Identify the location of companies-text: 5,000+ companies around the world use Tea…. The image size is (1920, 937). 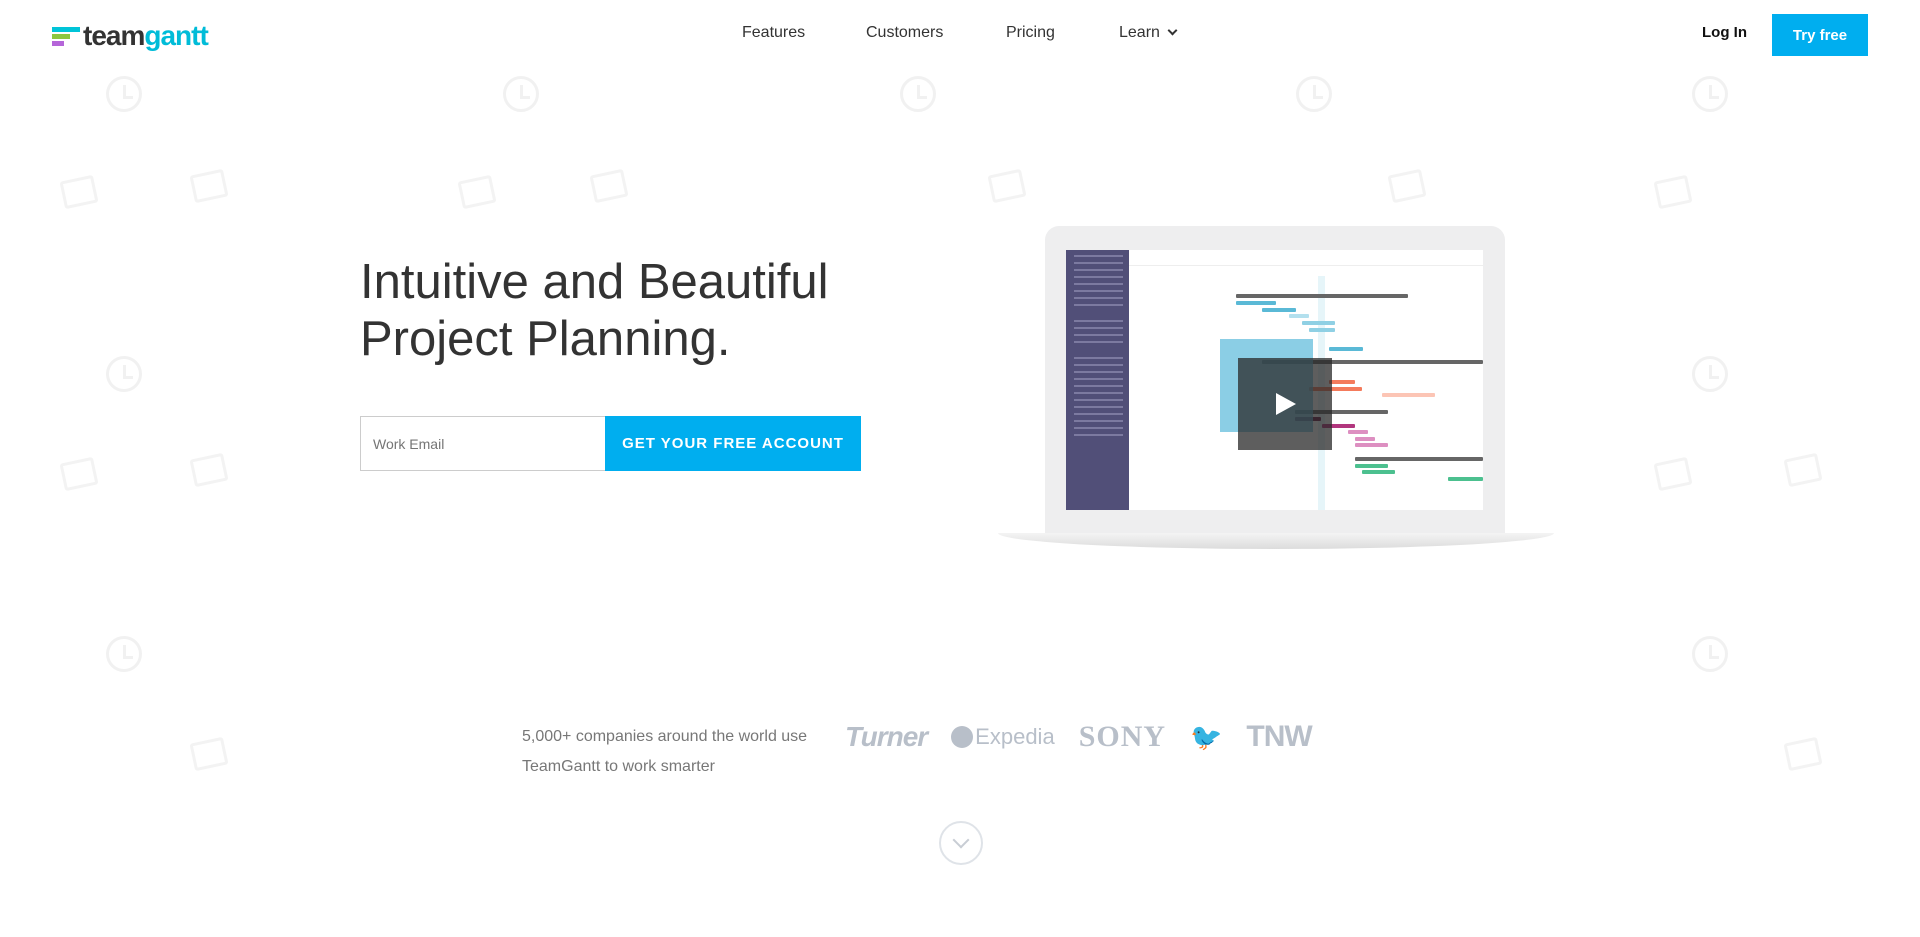
(665, 751).